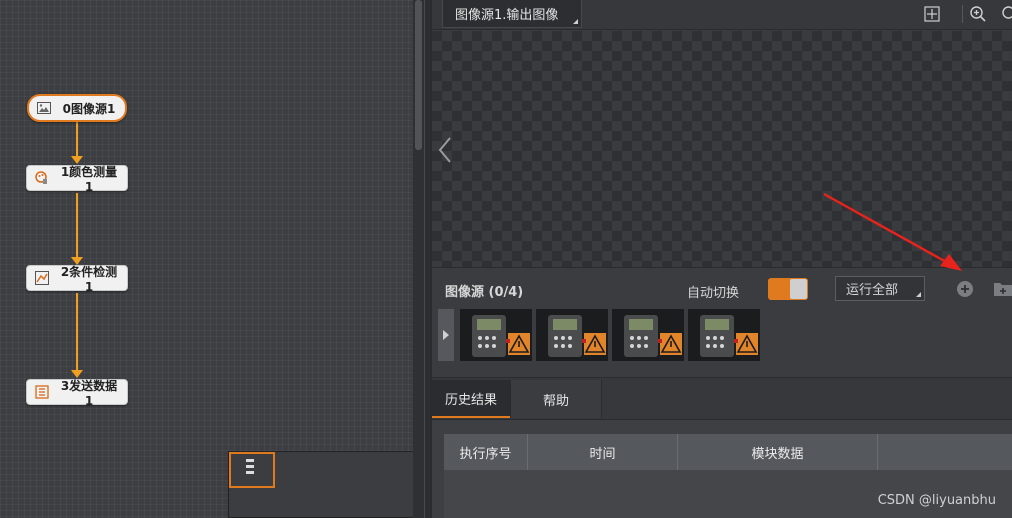 This screenshot has width=1012, height=518. I want to click on flow-node-color-measure: 1颜色测量1, so click(77, 179).